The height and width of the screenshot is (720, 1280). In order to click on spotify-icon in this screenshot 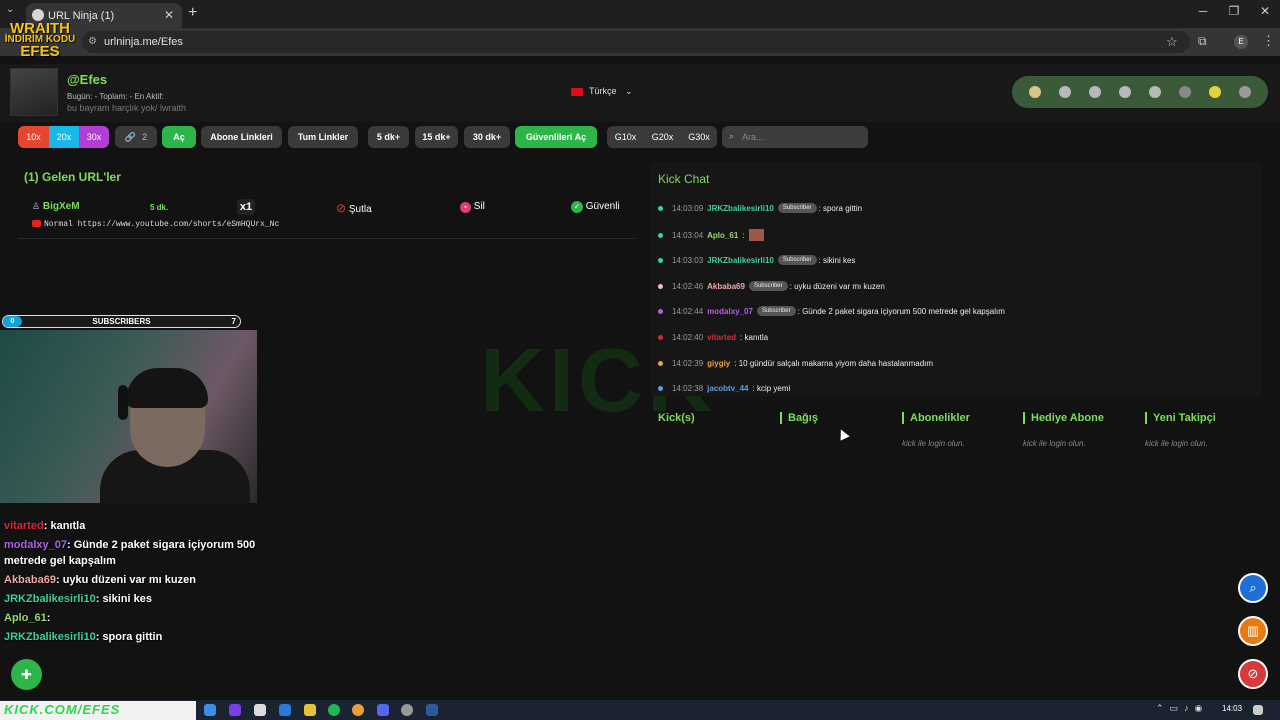, I will do `click(334, 710)`.